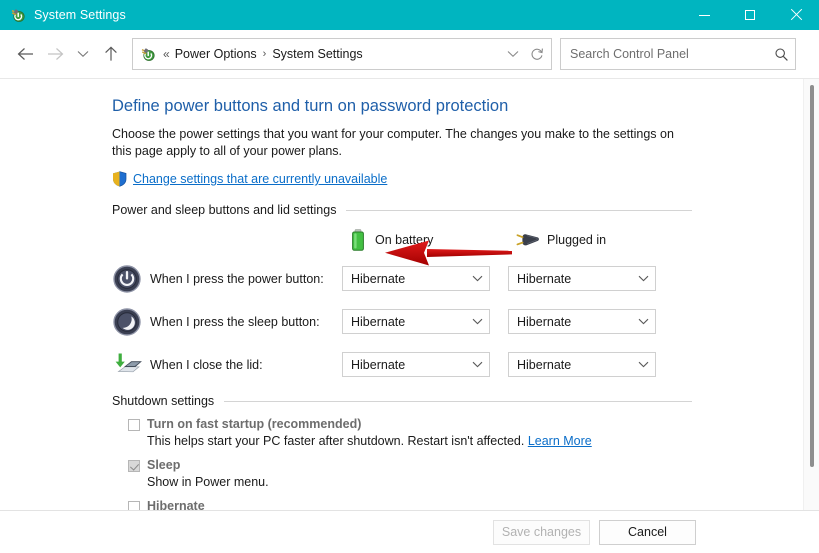  I want to click on minimize-icon, so click(704, 15).